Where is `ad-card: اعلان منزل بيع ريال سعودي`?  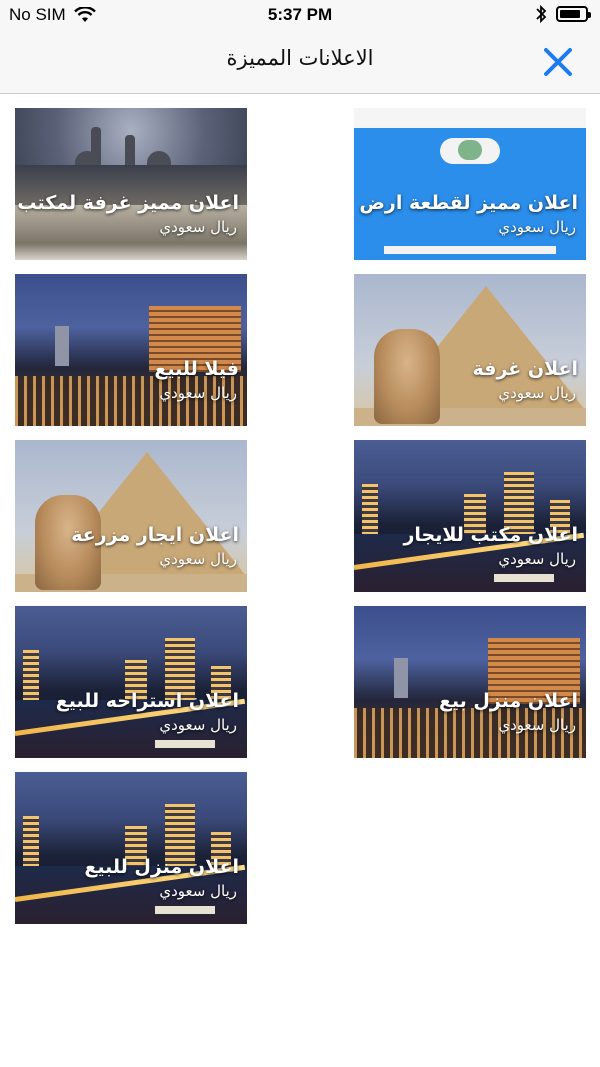
ad-card: اعلان منزل بيع ريال سعودي is located at coordinates (470, 682).